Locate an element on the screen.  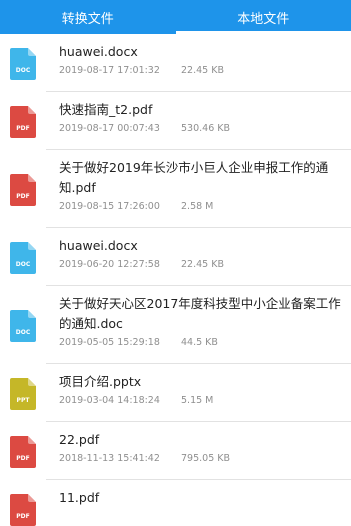
file-type-label: PPT is located at coordinates (24, 400).